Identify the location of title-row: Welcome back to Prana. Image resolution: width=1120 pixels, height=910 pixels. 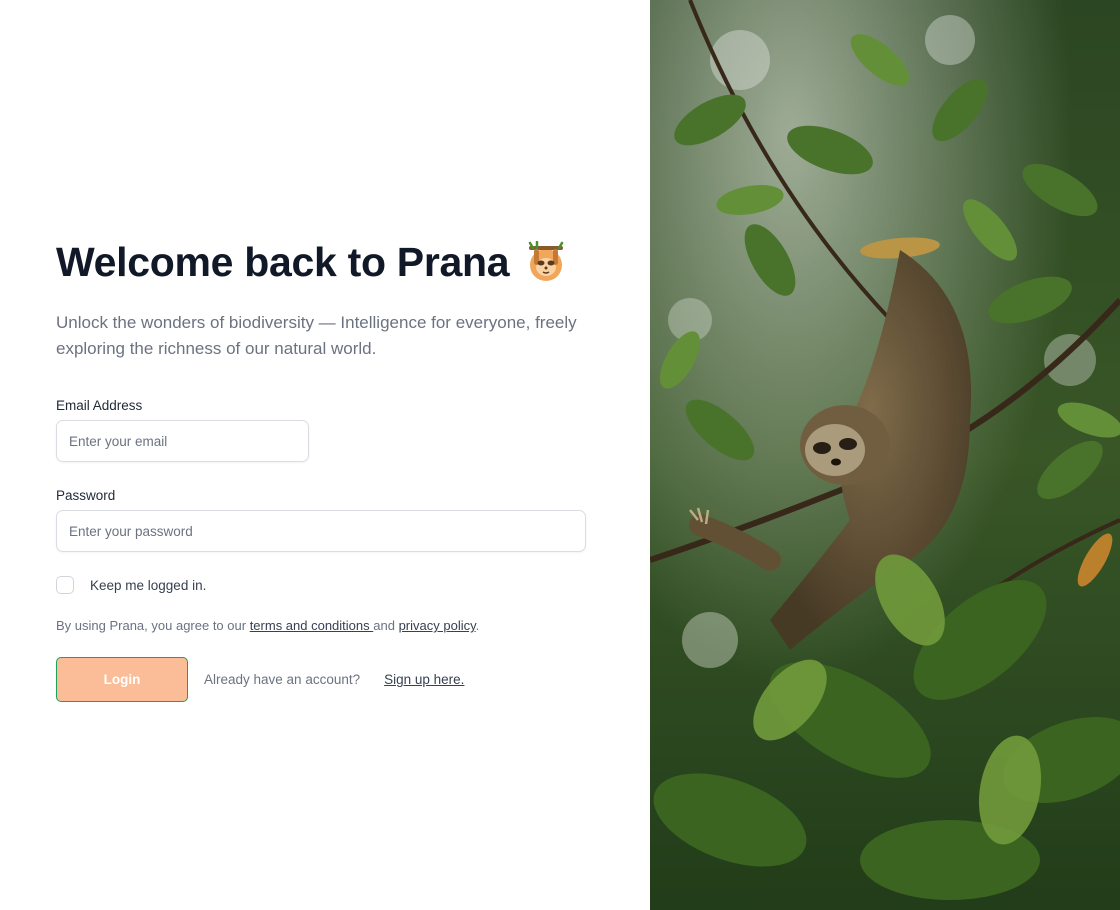
(321, 262).